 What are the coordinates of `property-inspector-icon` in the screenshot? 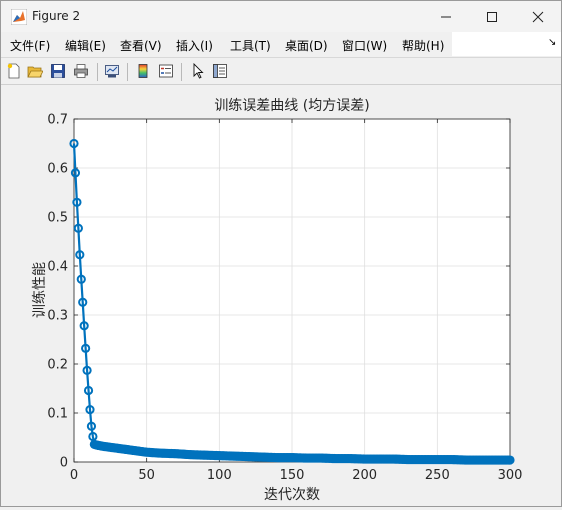 It's located at (220, 71).